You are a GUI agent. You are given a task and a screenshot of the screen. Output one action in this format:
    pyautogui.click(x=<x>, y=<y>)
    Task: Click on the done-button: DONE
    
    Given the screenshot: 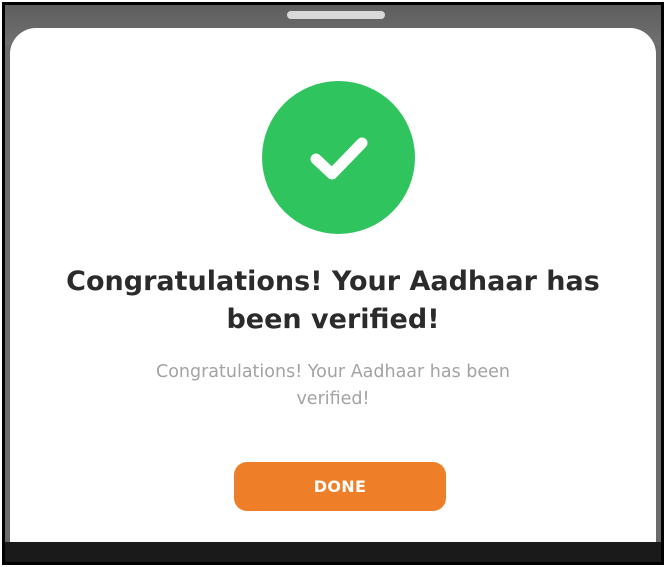 What is the action you would take?
    pyautogui.click(x=340, y=486)
    